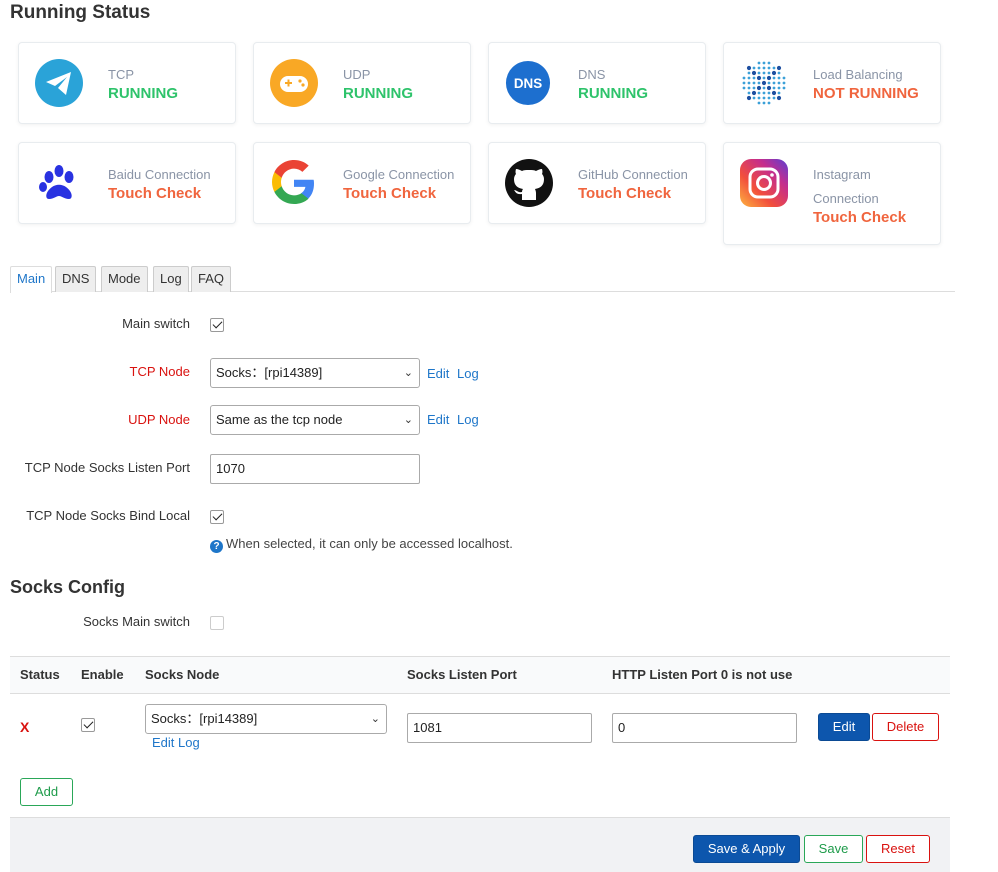 This screenshot has height=872, width=998. What do you see at coordinates (597, 183) in the screenshot?
I see `github-connection-card: GitHub Connection Touch Check` at bounding box center [597, 183].